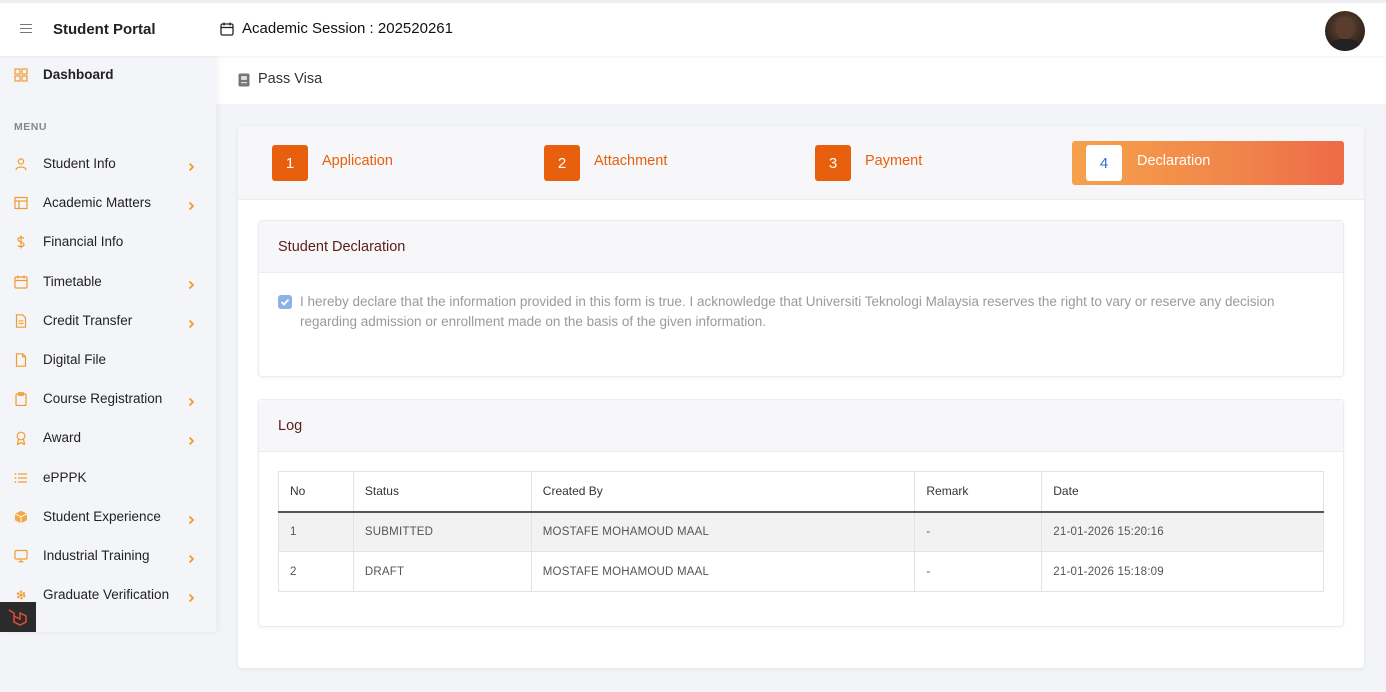 The height and width of the screenshot is (692, 1386). What do you see at coordinates (316, 571) in the screenshot?
I see `table-cell: 2` at bounding box center [316, 571].